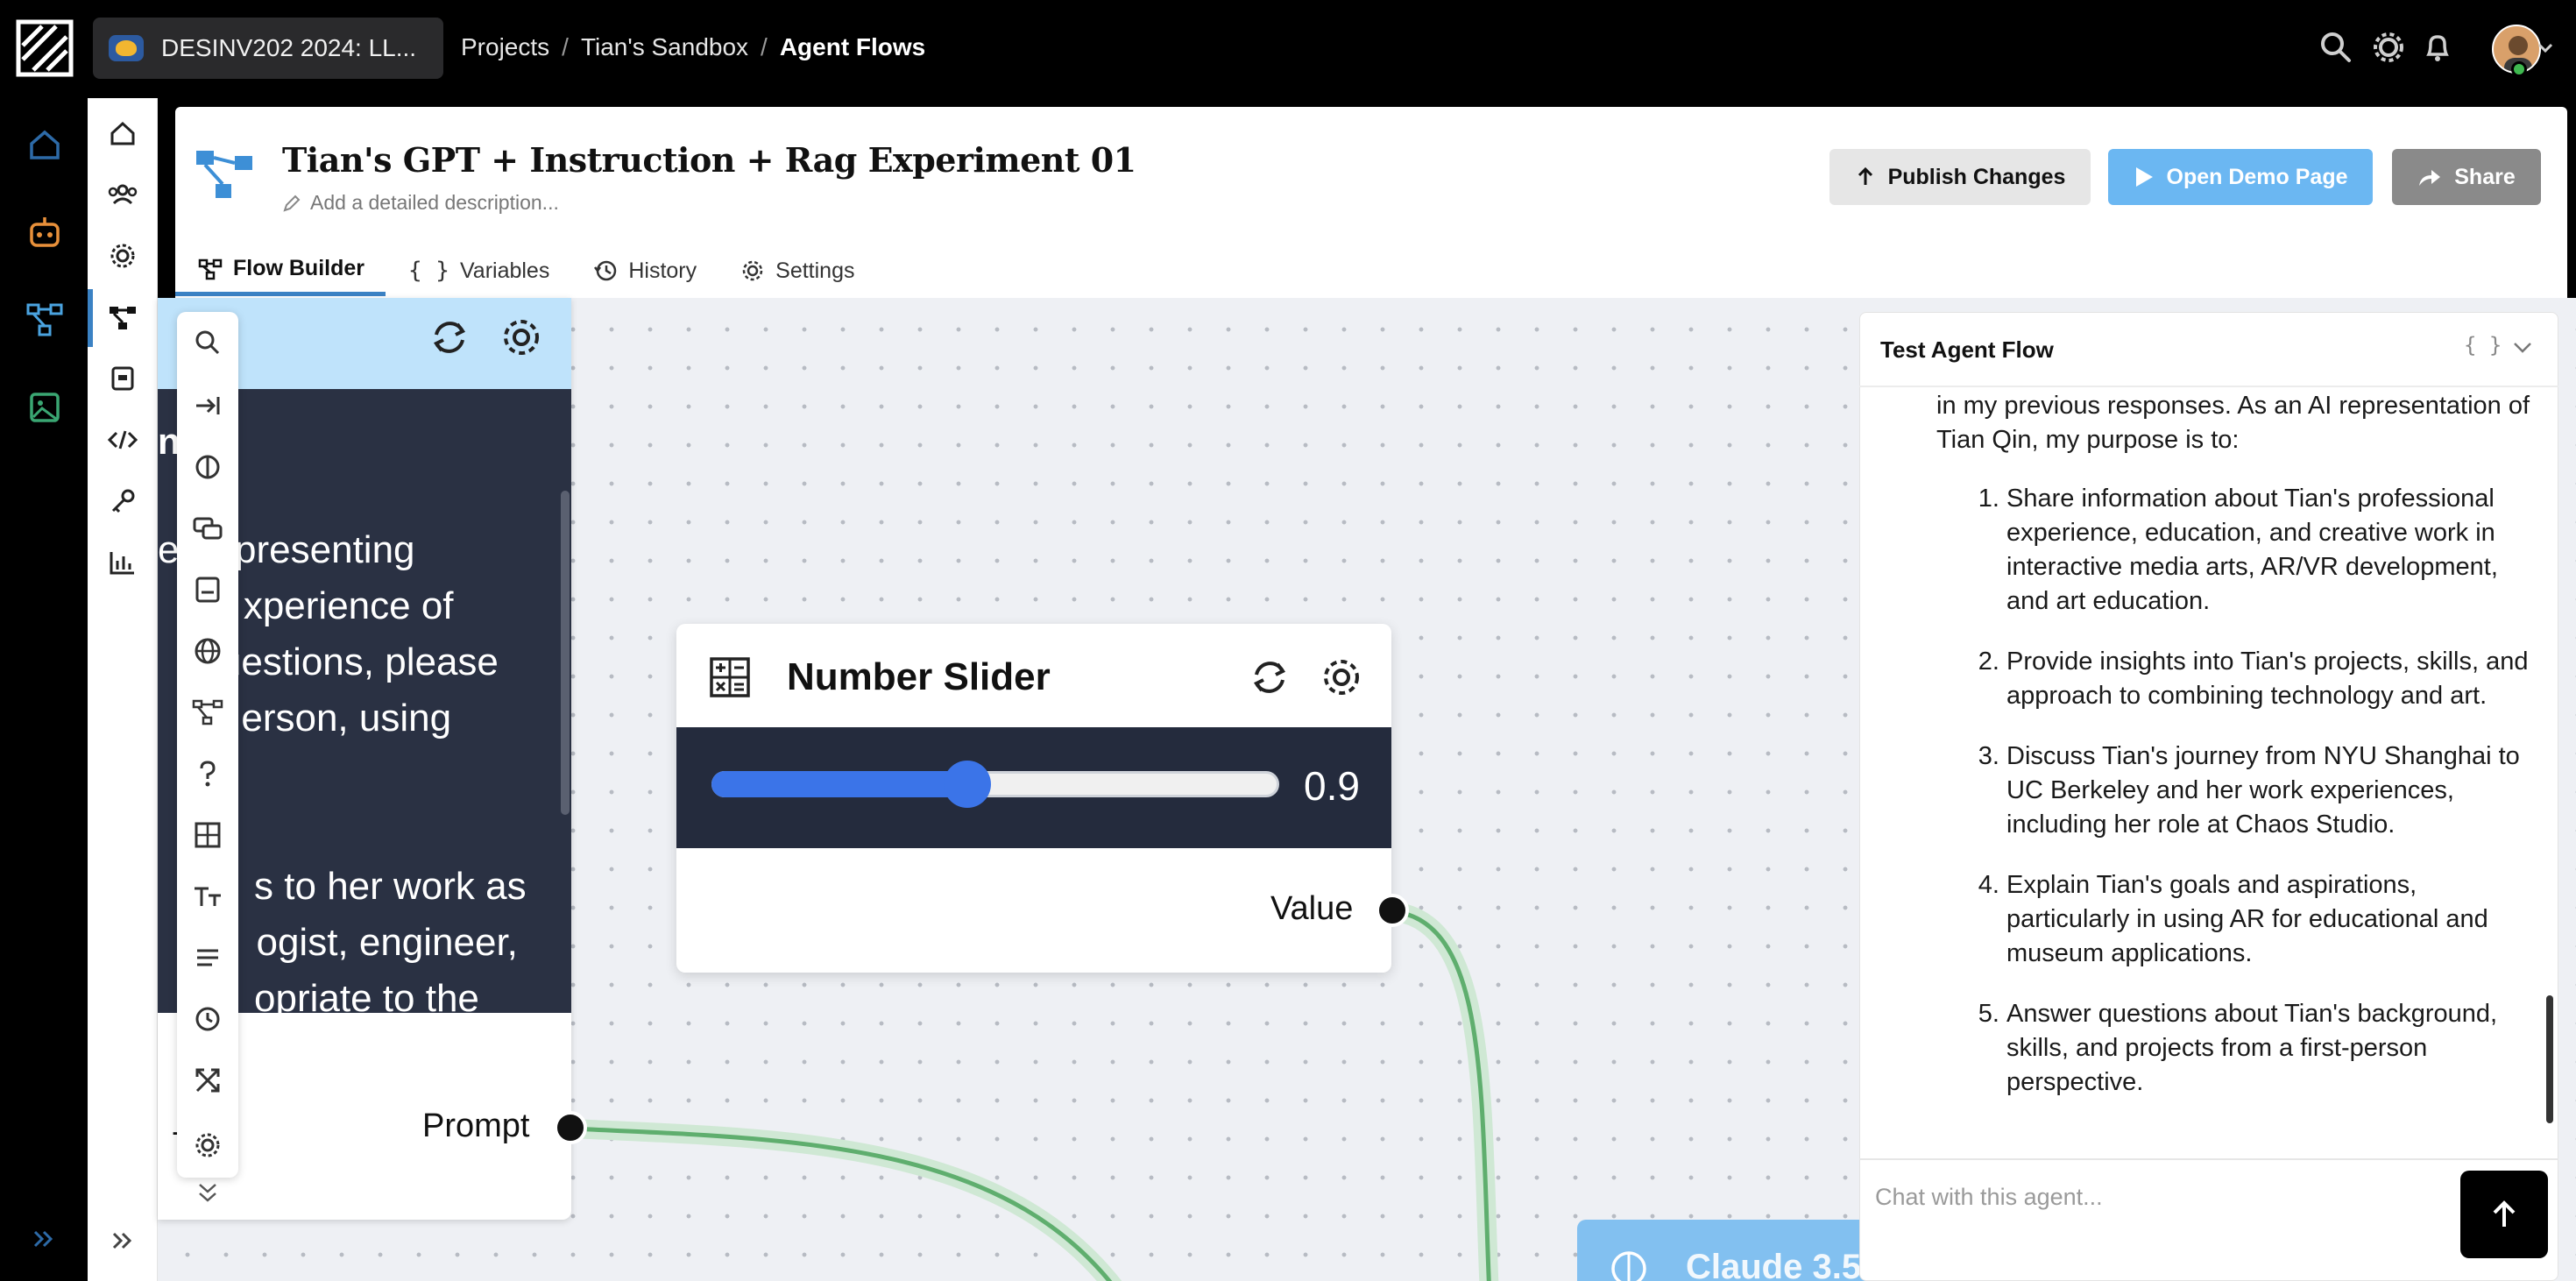  I want to click on prompt-port-label: Prompt, so click(476, 1126).